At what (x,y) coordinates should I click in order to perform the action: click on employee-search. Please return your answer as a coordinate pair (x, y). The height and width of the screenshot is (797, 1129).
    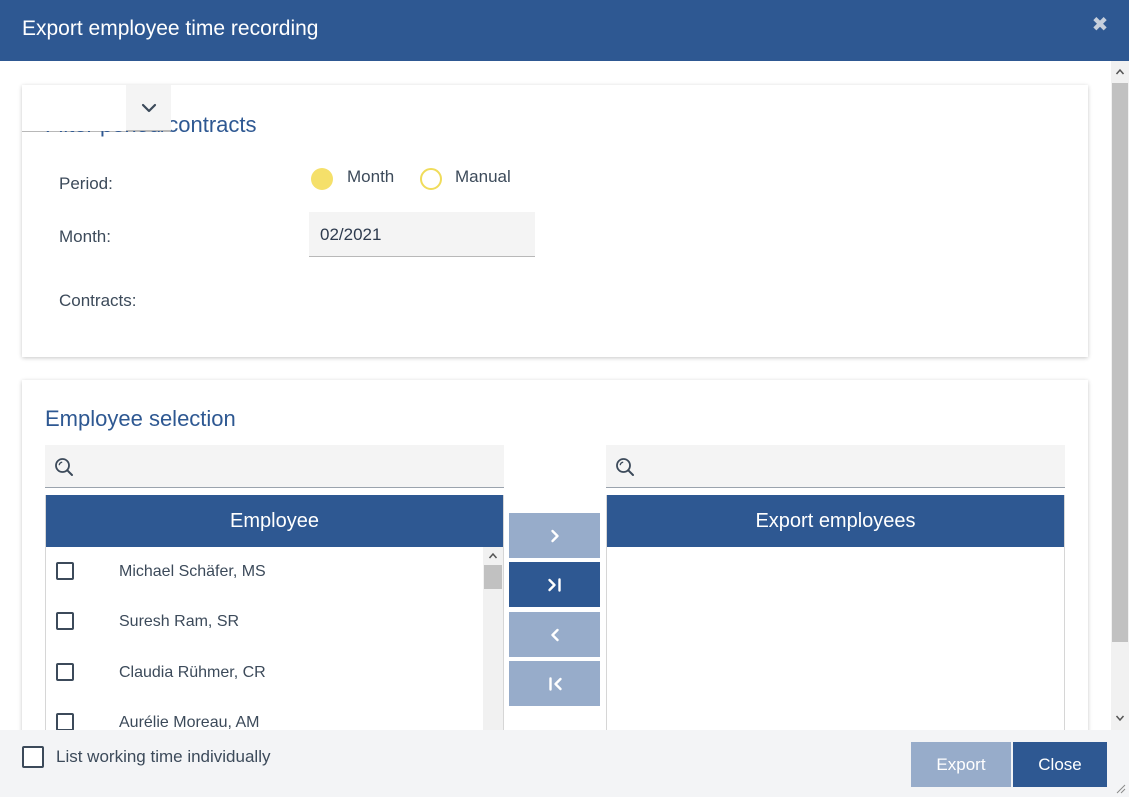
    Looking at the image, I should click on (274, 466).